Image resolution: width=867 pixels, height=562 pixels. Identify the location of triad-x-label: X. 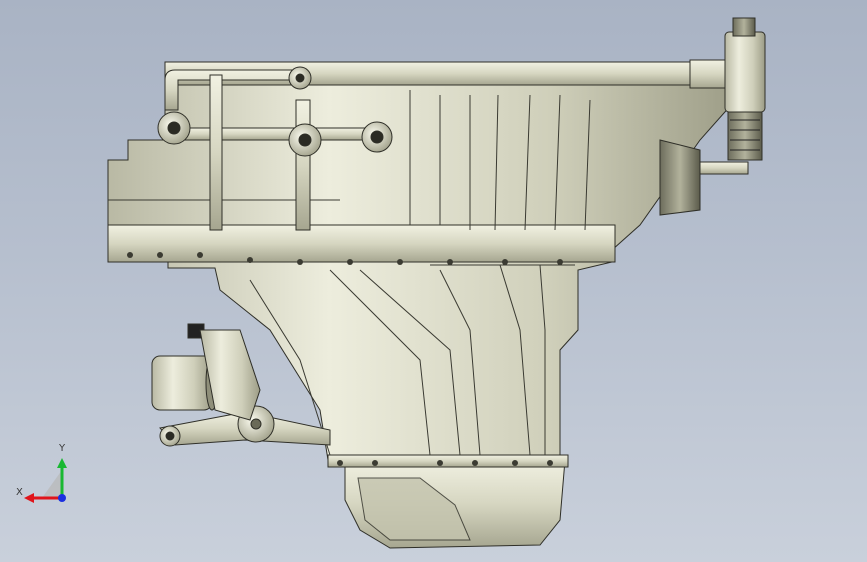
(19, 492).